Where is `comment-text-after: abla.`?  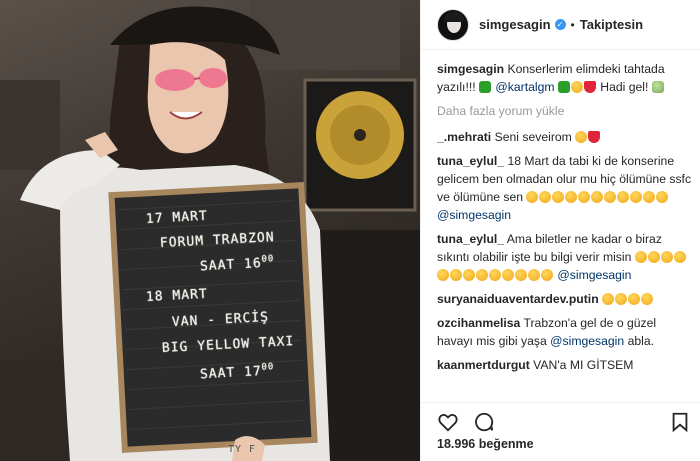
comment-text-after: abla. is located at coordinates (640, 341).